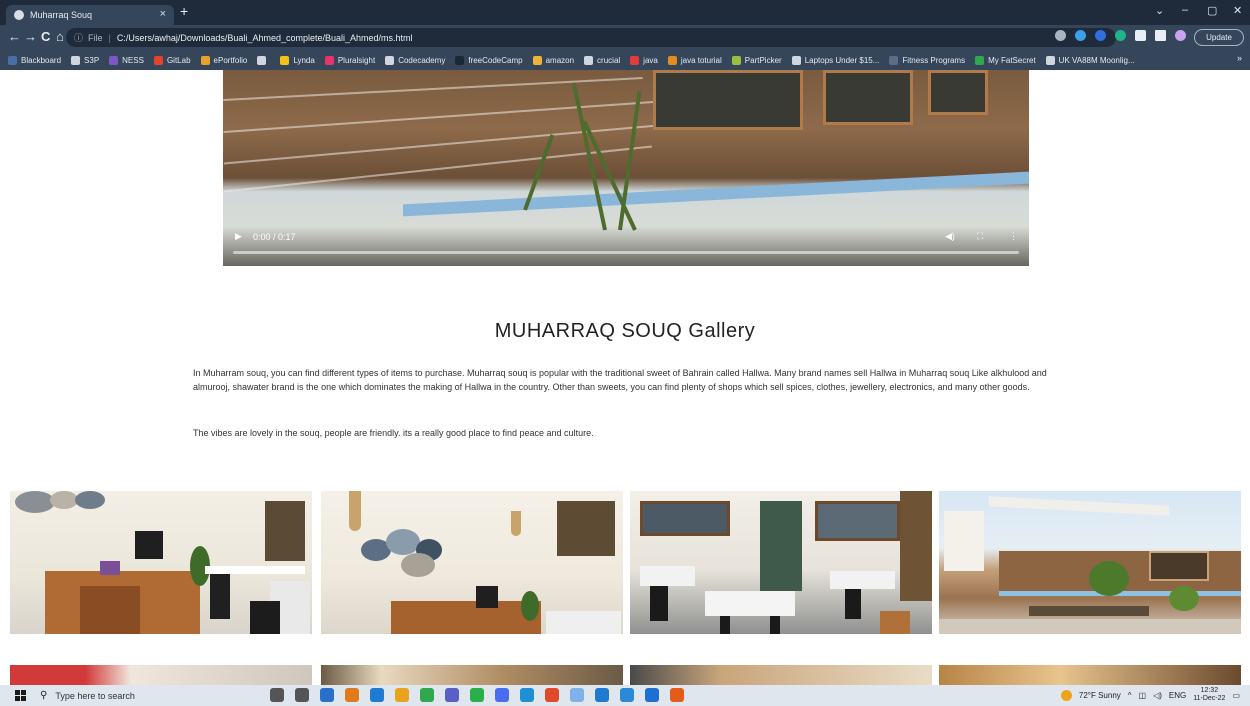 The image size is (1250, 706). What do you see at coordinates (1239, 58) in the screenshot?
I see `bookmarks-overflow-icon: »` at bounding box center [1239, 58].